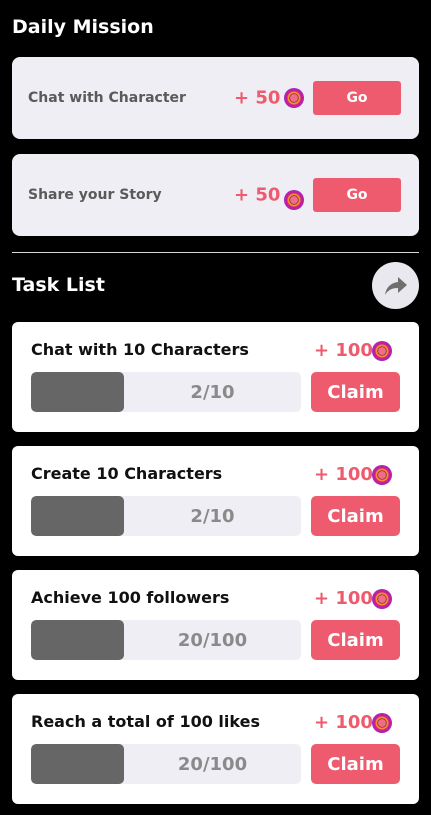 The height and width of the screenshot is (815, 431). I want to click on mission-label: Share your Story, so click(95, 195).